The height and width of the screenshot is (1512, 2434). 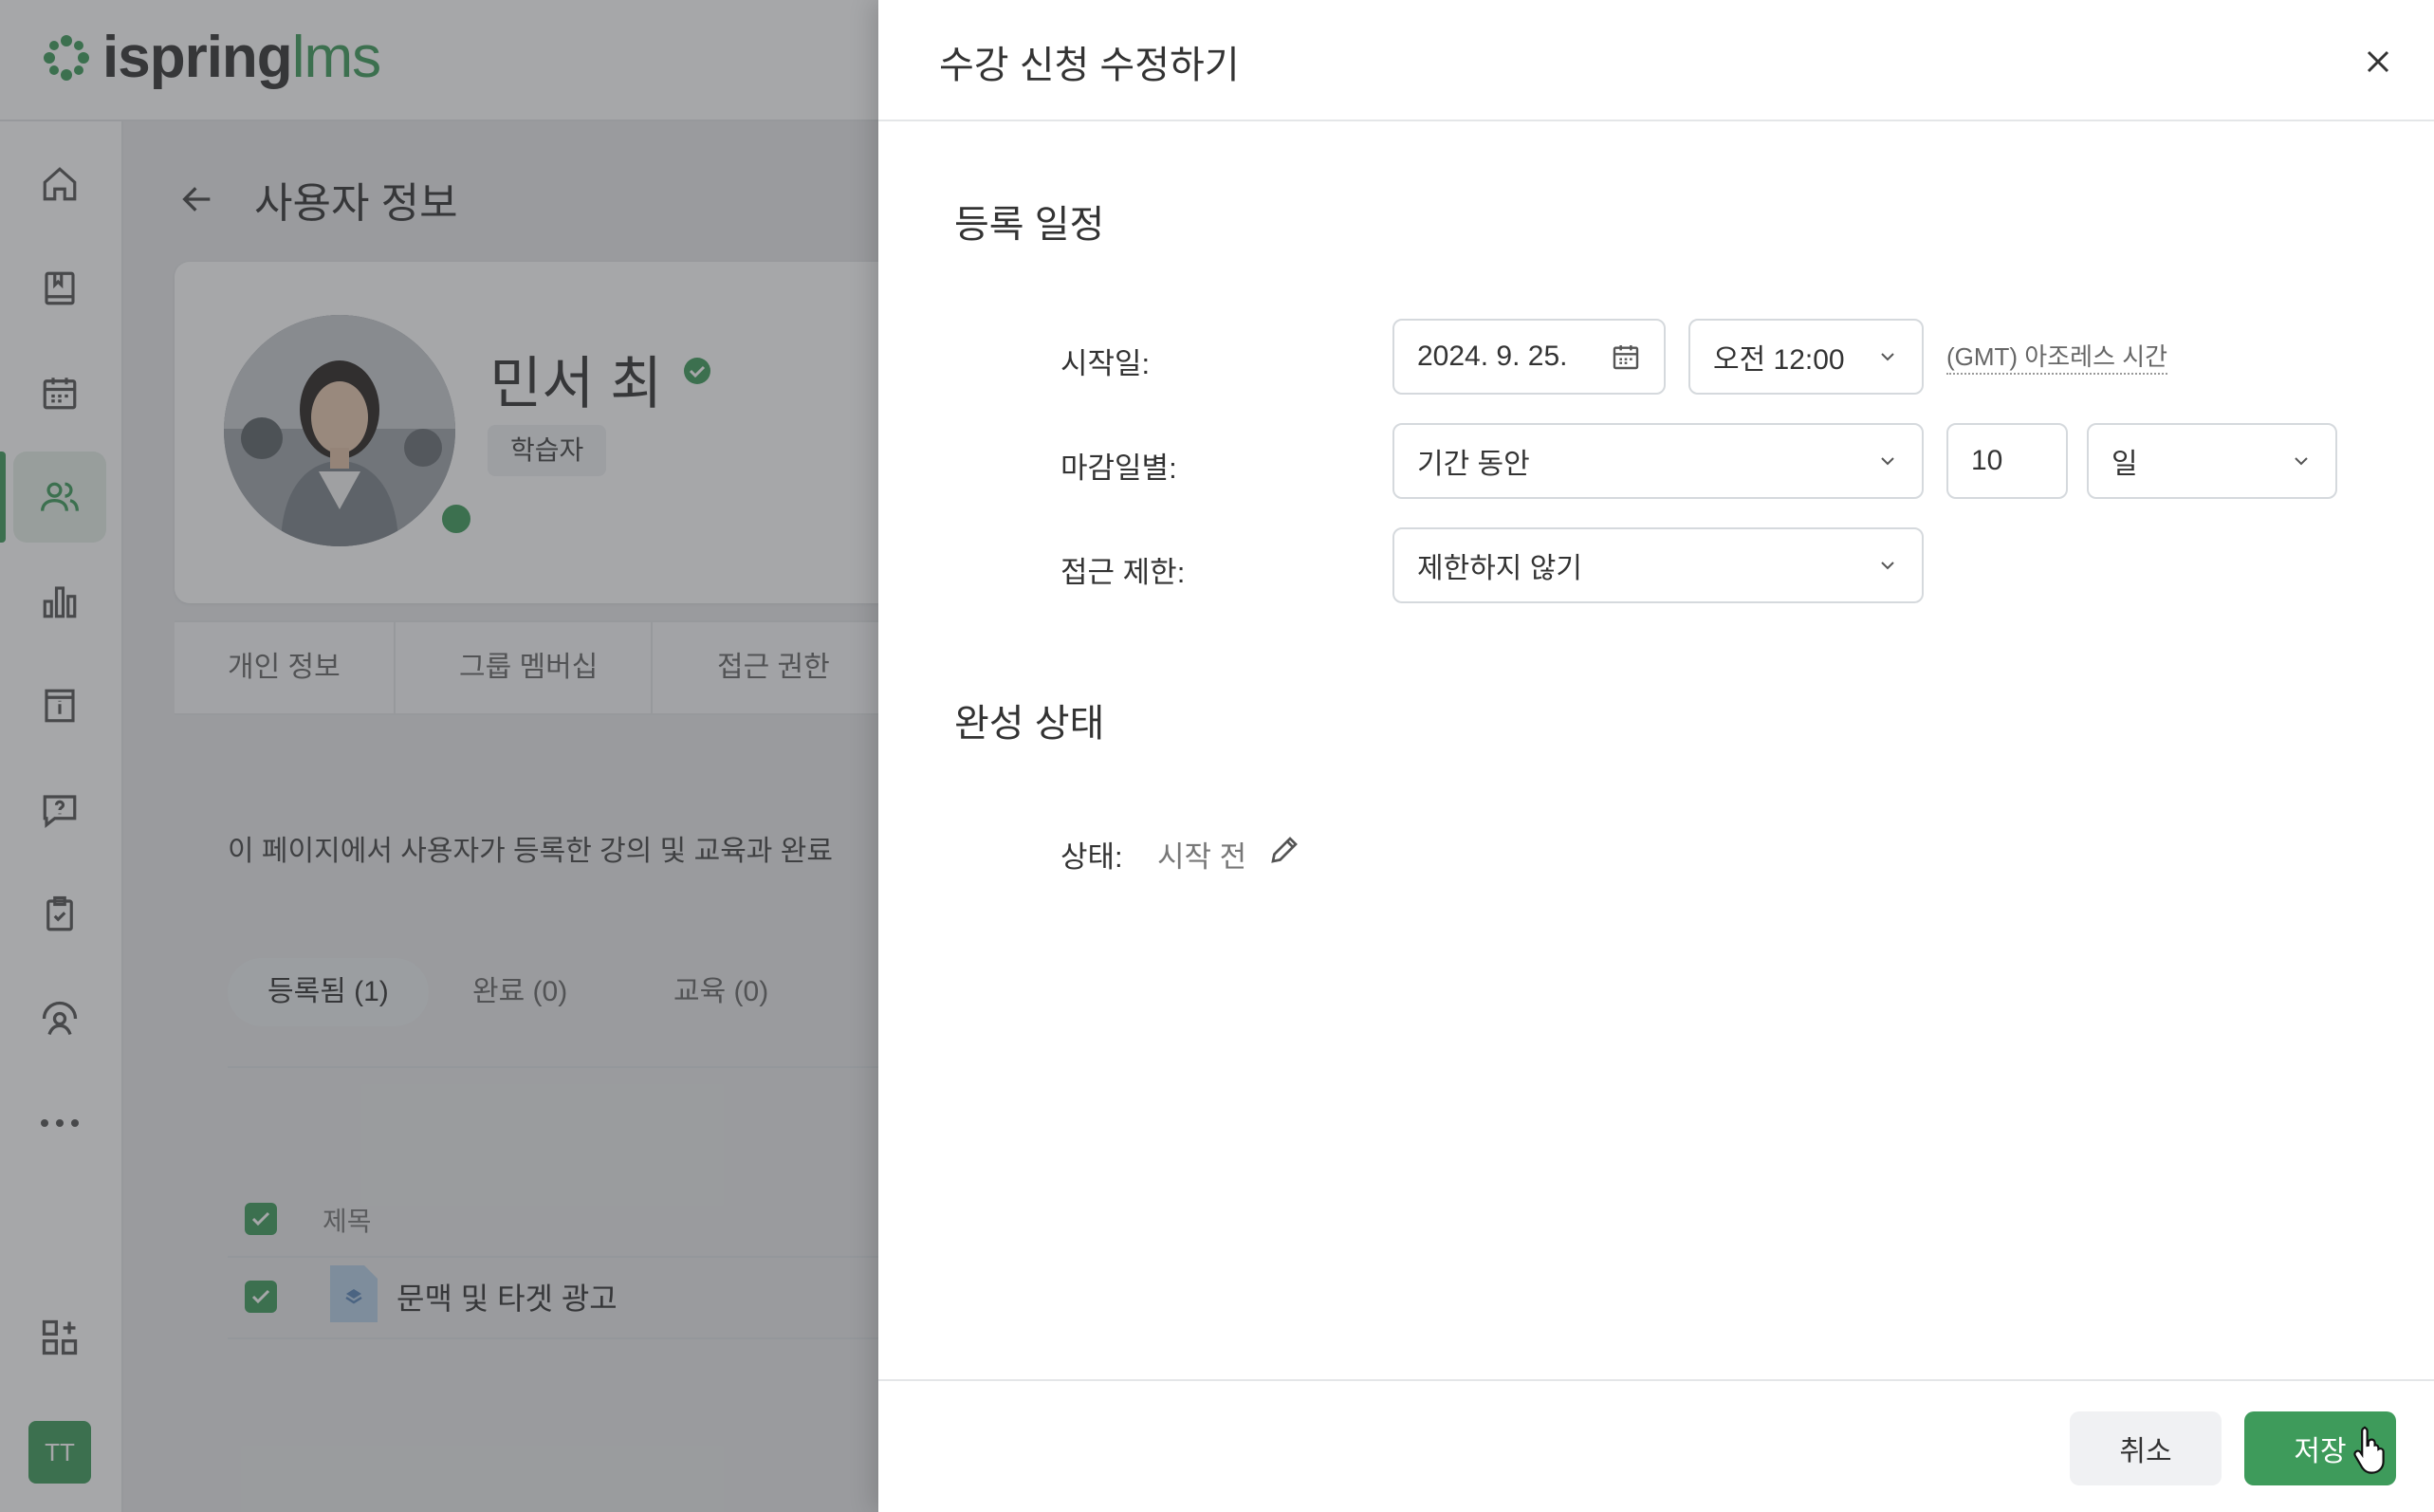 What do you see at coordinates (1529, 357) in the screenshot?
I see `start-date-input: 2024. 9. 25.` at bounding box center [1529, 357].